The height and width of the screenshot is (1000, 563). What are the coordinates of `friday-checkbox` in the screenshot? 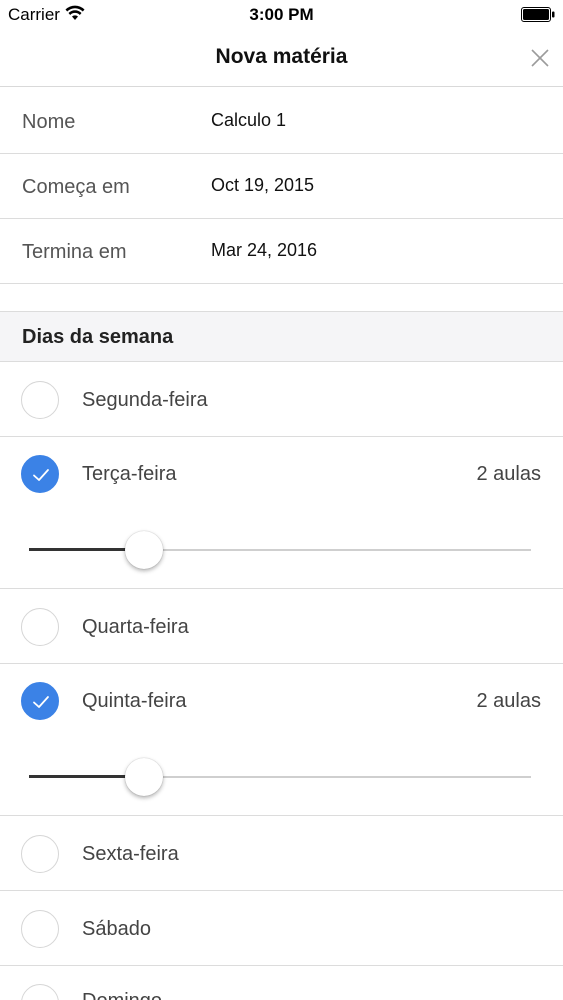 It's located at (40, 854).